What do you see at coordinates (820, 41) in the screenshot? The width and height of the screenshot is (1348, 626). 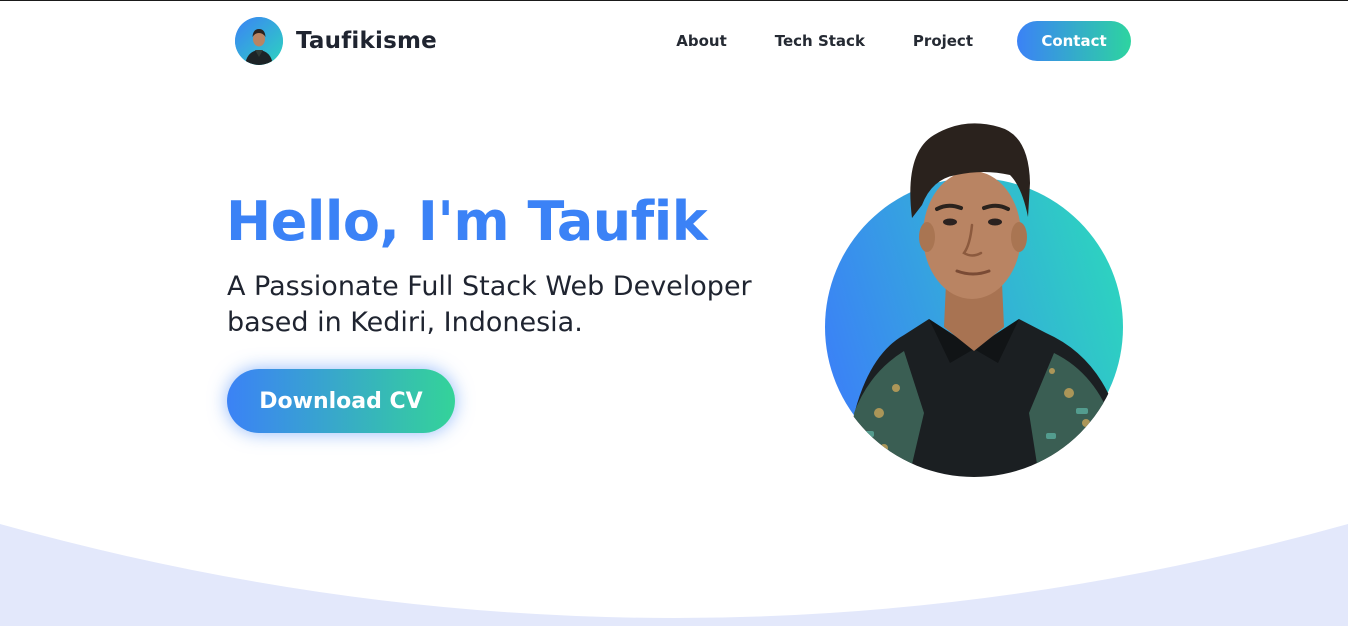 I see `nav-link-tech-stack: Tech Stack` at bounding box center [820, 41].